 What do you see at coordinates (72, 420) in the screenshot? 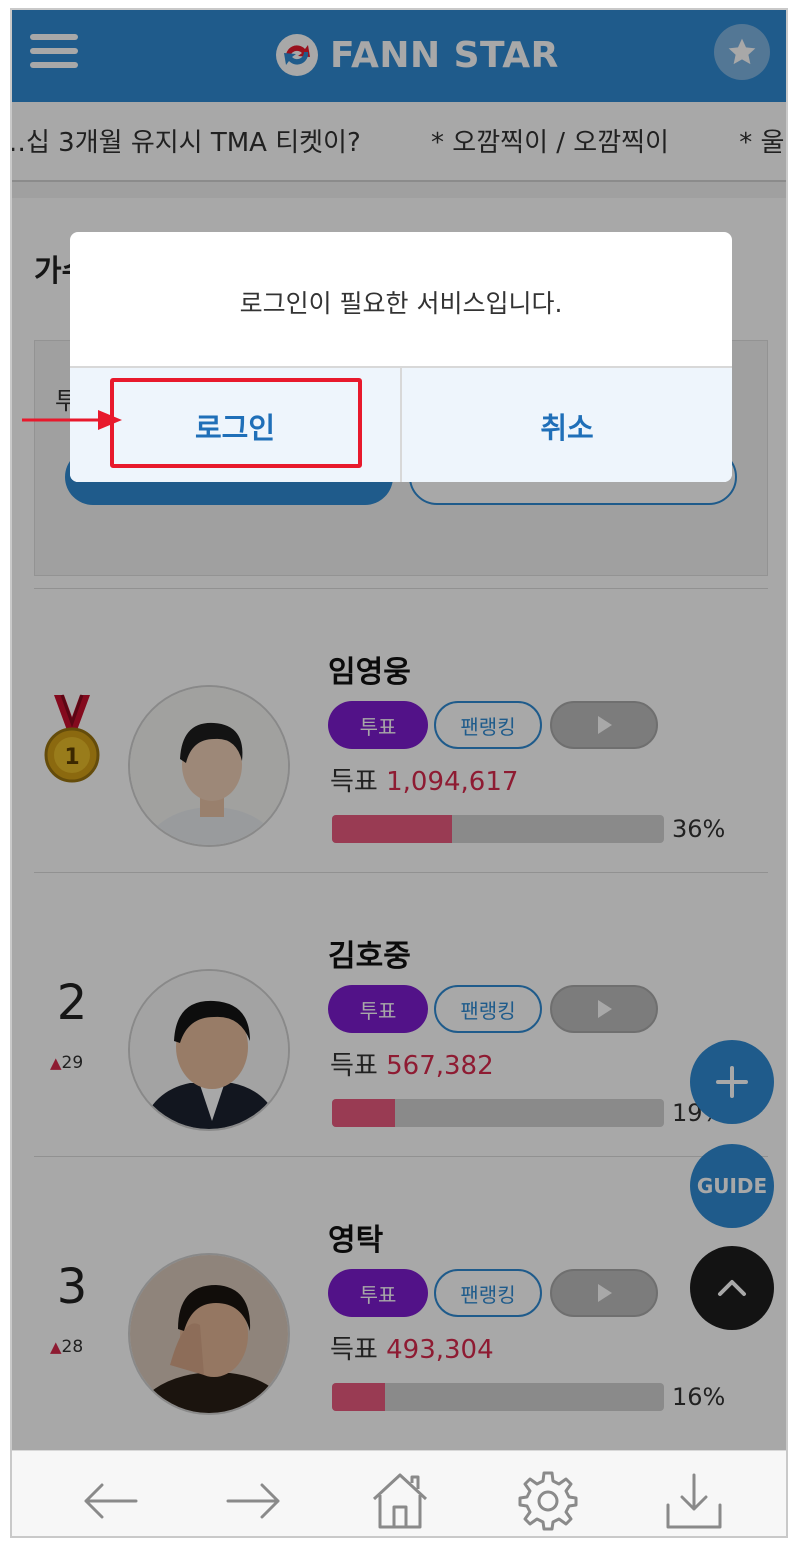
I see `pointer-arrow-icon` at bounding box center [72, 420].